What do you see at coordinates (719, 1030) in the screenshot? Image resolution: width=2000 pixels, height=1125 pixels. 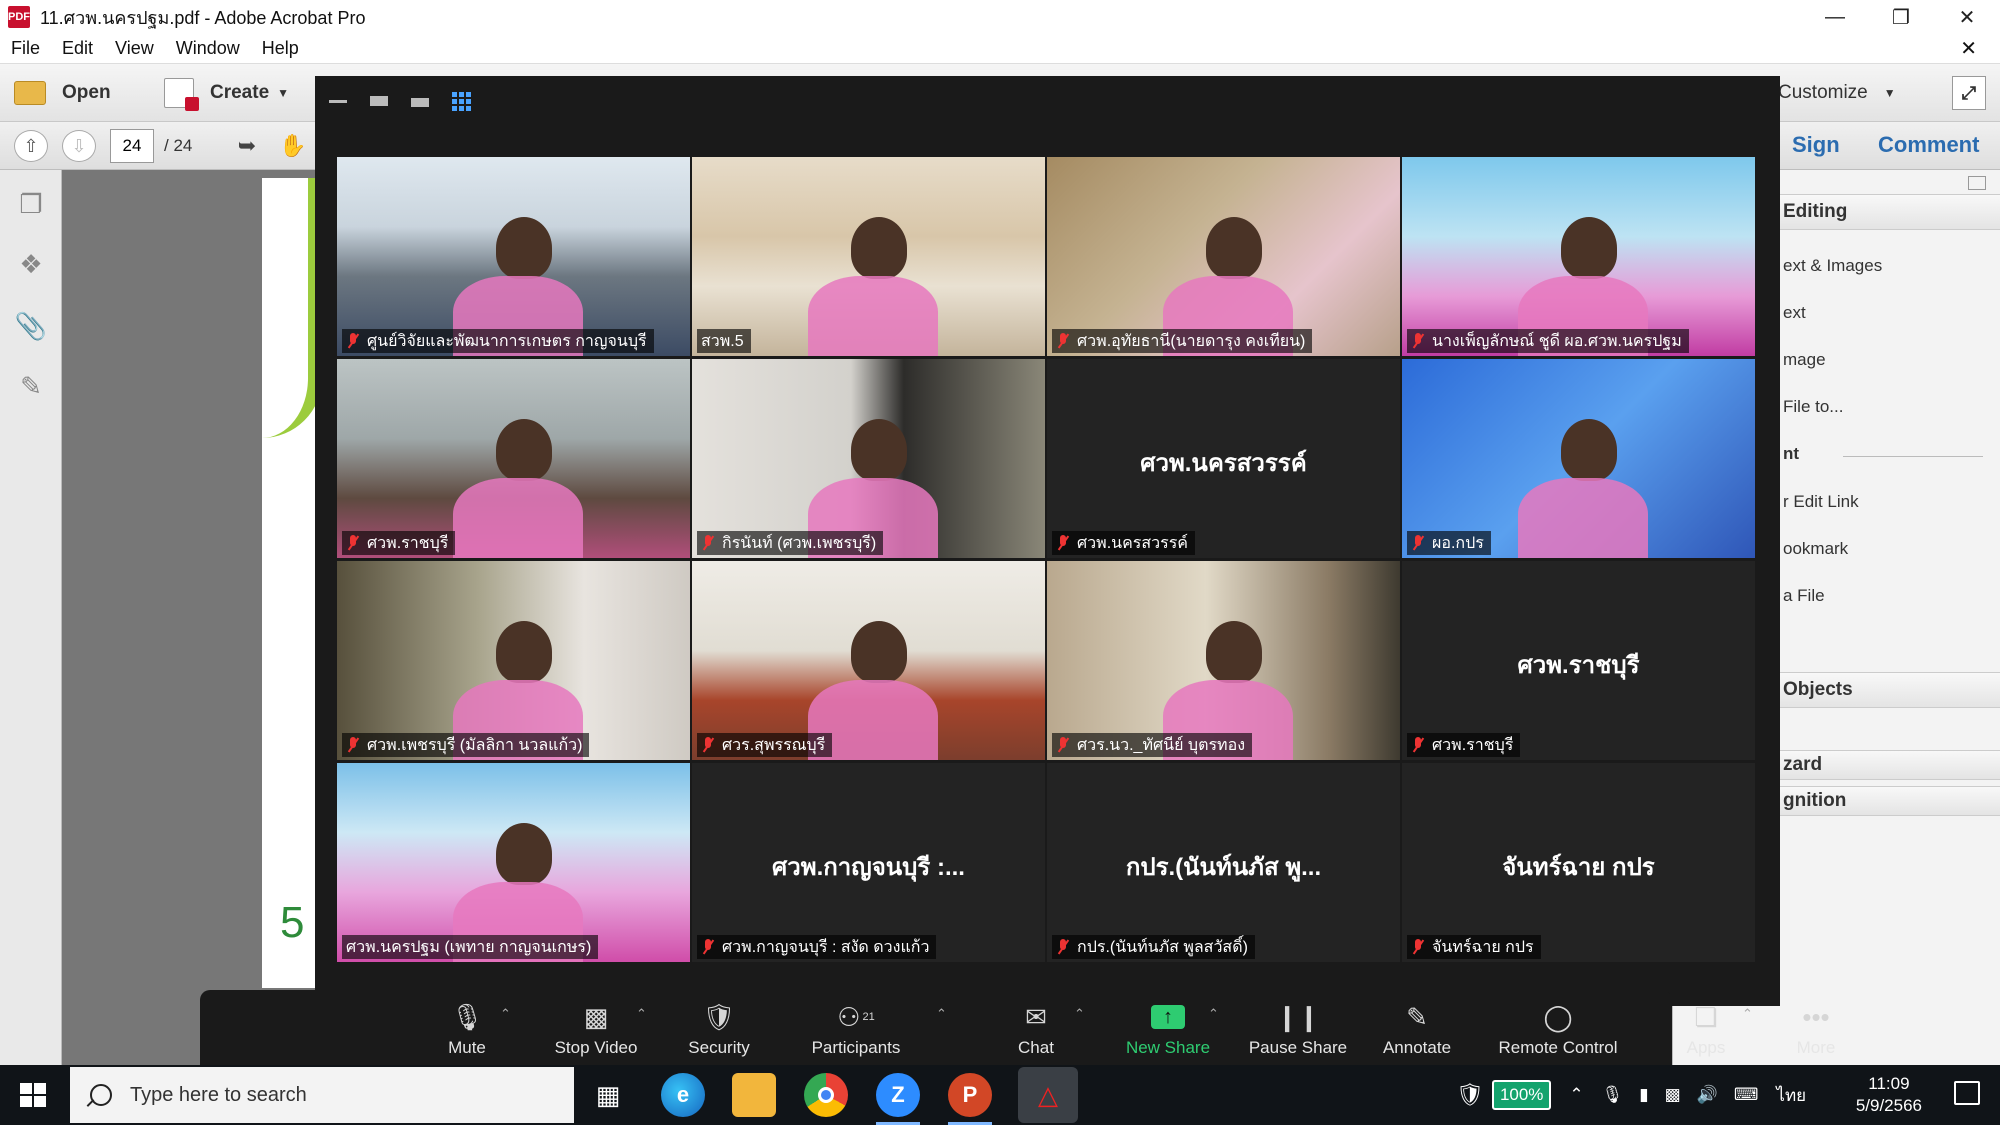 I see `security-button: 🛡 Security` at bounding box center [719, 1030].